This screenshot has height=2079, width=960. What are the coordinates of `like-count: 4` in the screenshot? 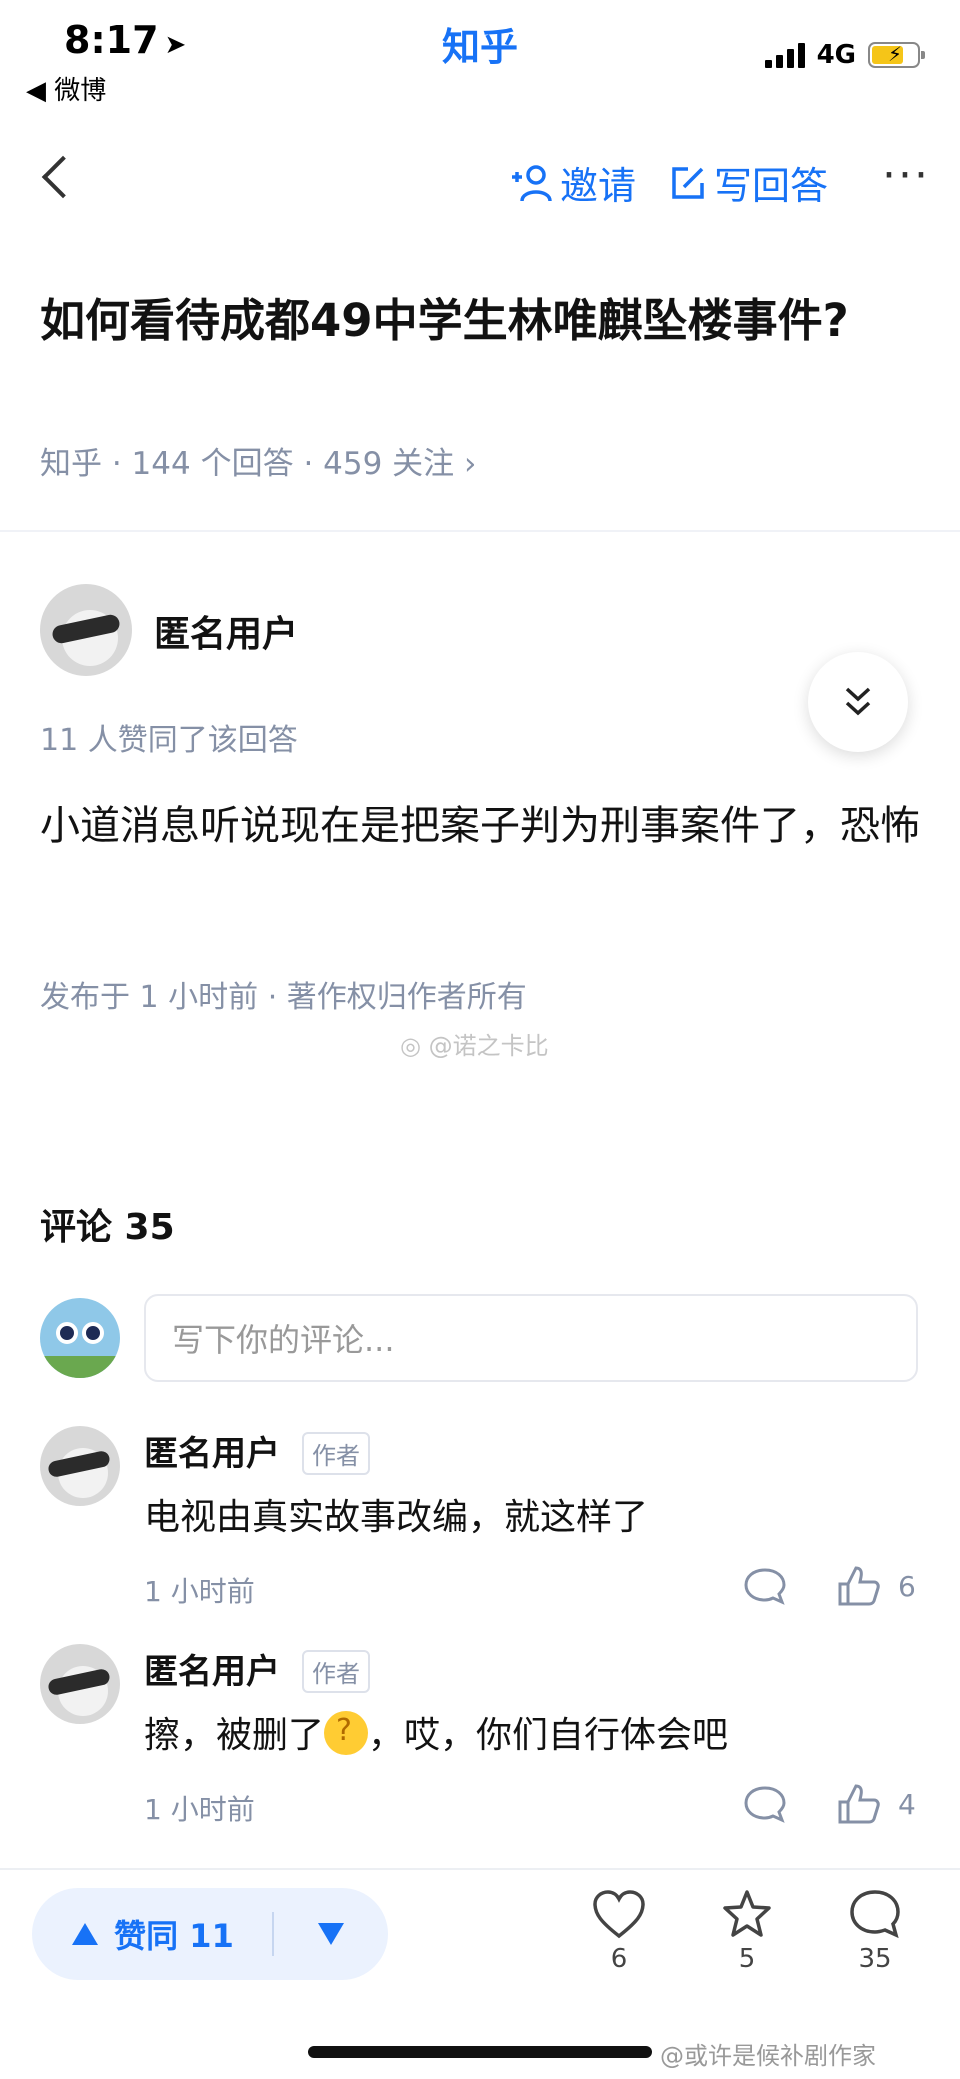 It's located at (907, 1804).